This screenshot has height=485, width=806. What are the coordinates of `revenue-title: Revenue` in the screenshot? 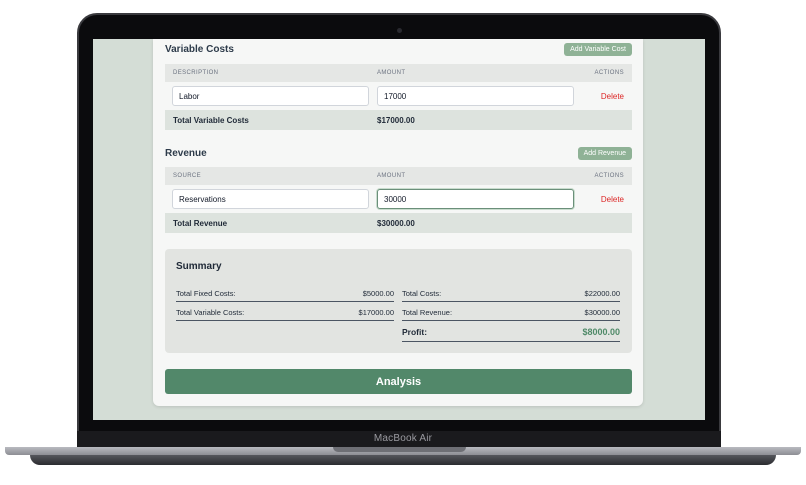 It's located at (186, 153).